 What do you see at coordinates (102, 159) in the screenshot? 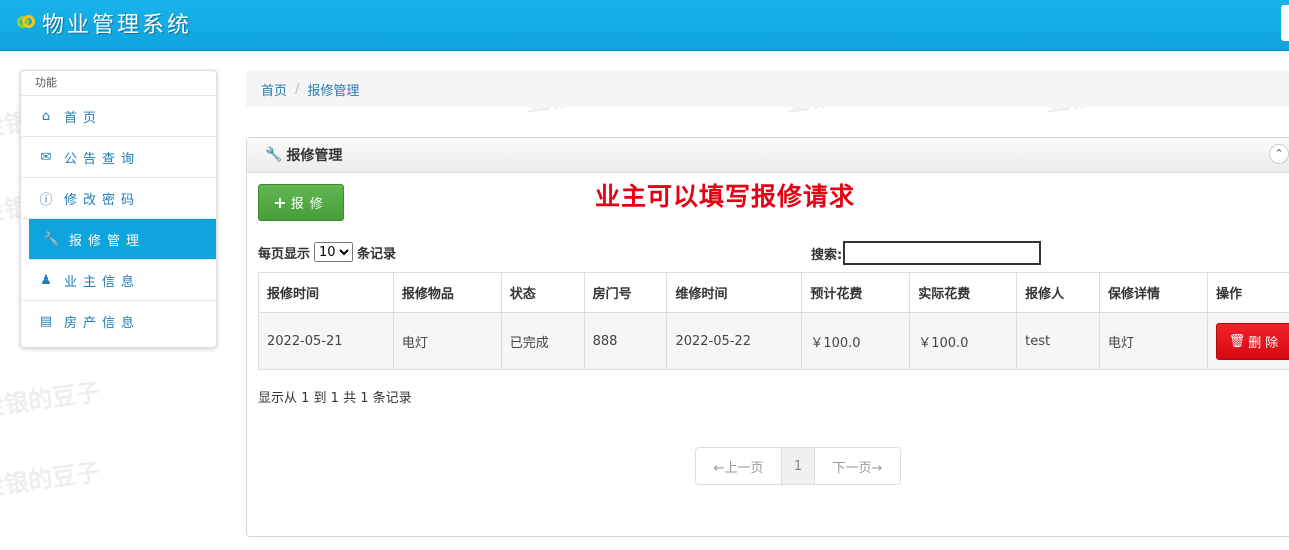
I see `sidebar-item-label: 公告查询` at bounding box center [102, 159].